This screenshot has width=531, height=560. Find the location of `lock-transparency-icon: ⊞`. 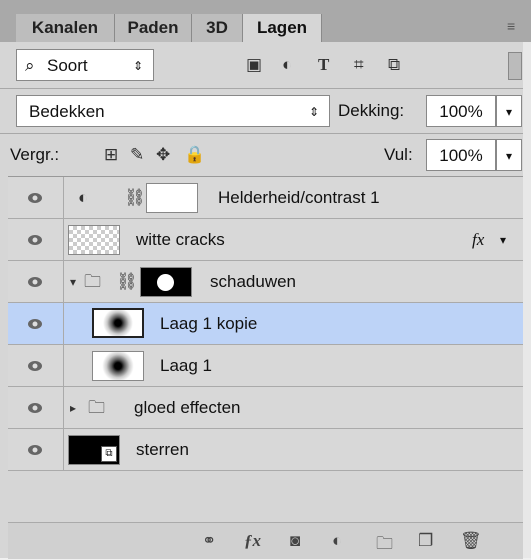

lock-transparency-icon: ⊞ is located at coordinates (111, 155).